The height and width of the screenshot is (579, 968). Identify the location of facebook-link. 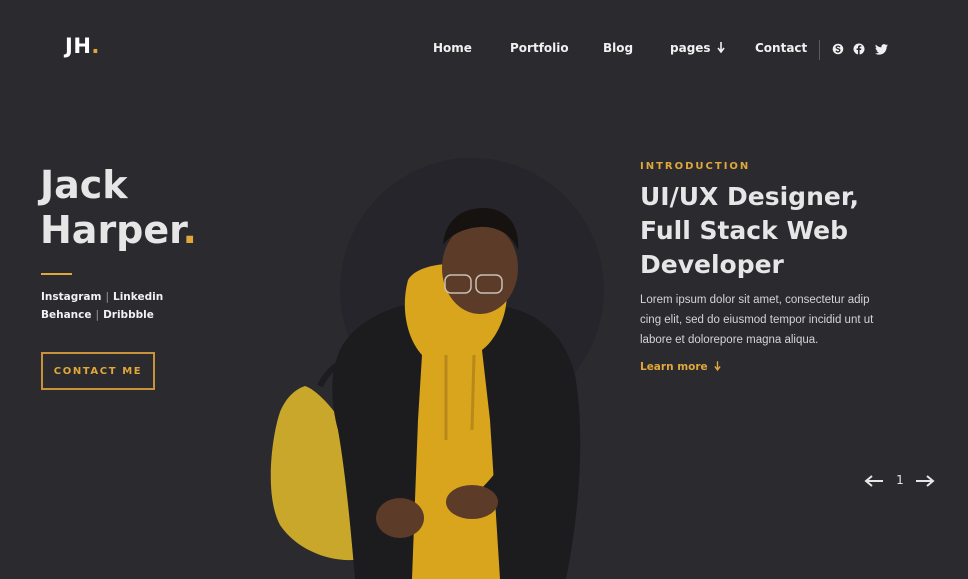
(858, 49).